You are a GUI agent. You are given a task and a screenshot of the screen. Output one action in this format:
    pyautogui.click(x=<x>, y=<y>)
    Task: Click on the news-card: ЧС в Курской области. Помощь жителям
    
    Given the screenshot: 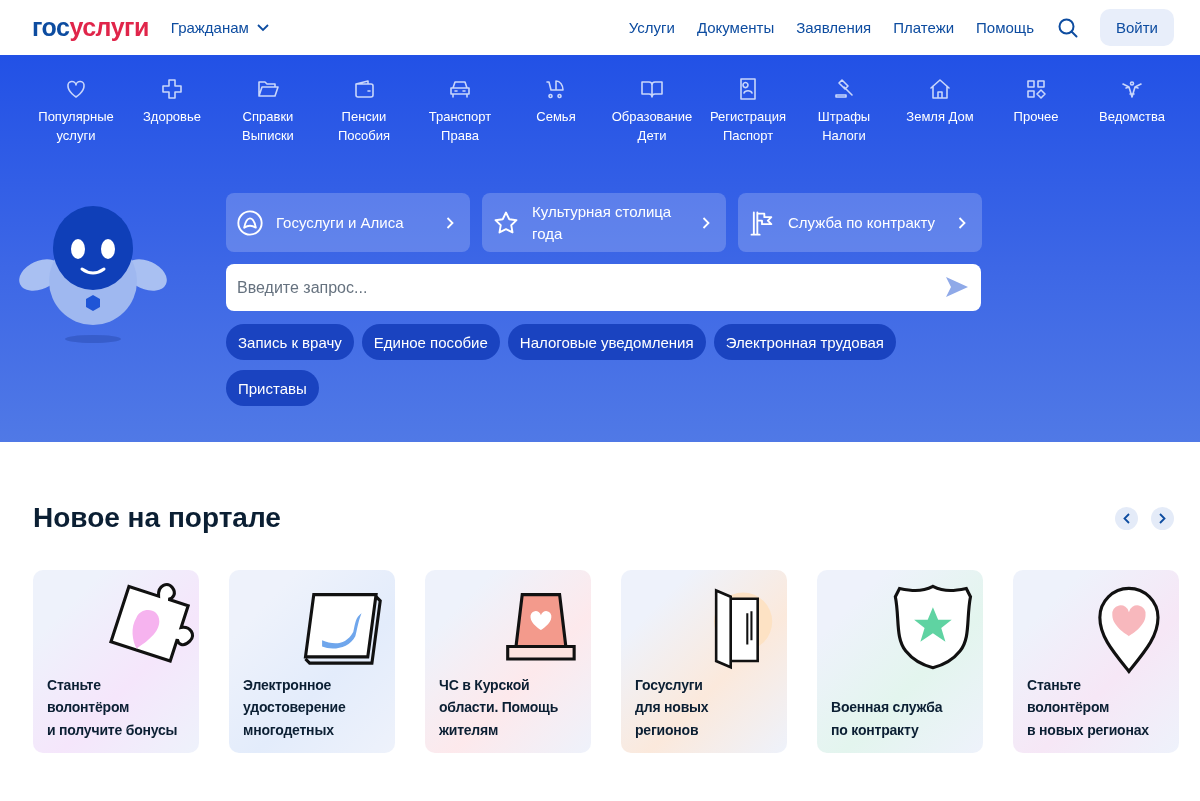 What is the action you would take?
    pyautogui.click(x=508, y=661)
    